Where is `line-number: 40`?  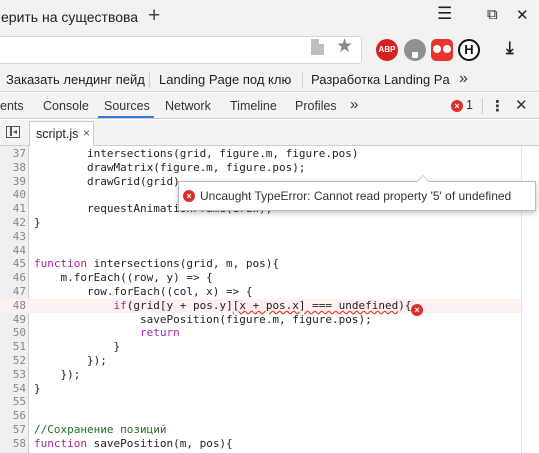 line-number: 40 is located at coordinates (13, 195).